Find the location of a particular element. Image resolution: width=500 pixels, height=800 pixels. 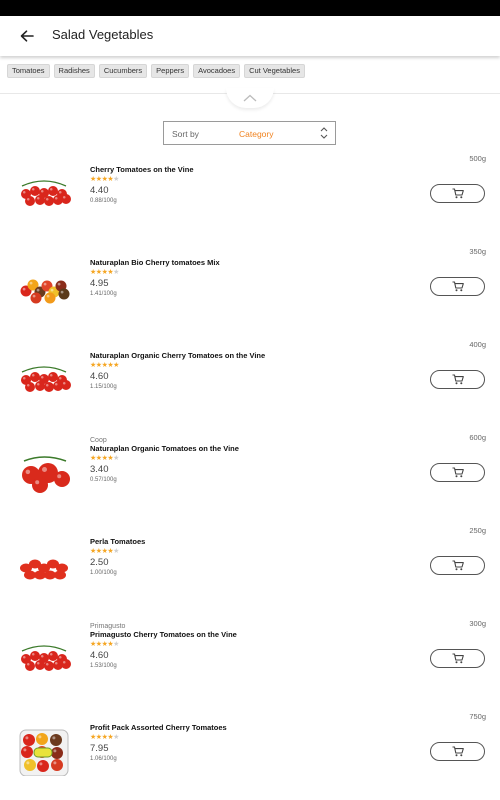

collapse-filters-button is located at coordinates (250, 98).